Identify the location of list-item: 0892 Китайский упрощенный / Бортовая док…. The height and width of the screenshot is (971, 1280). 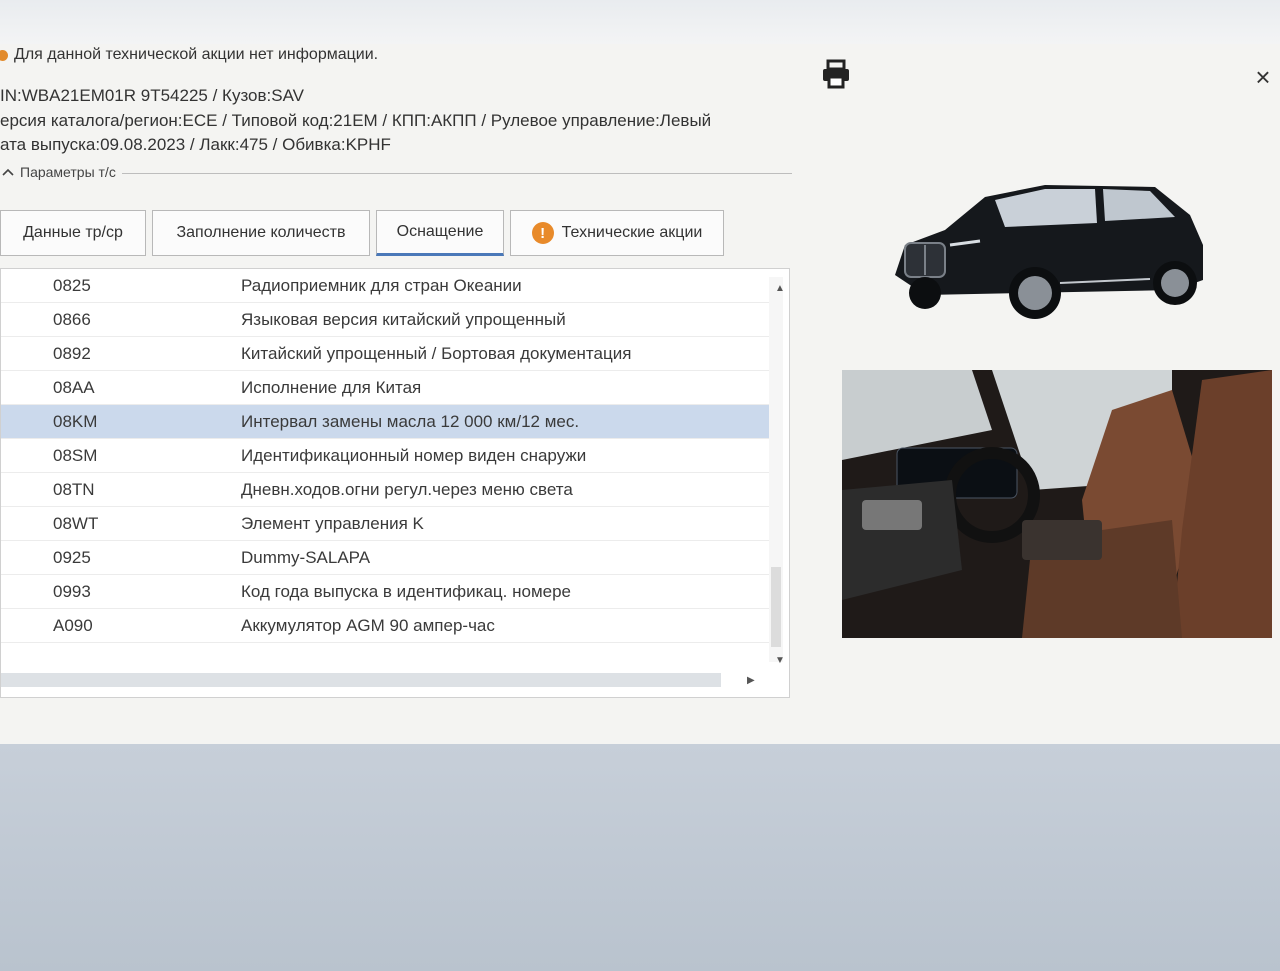
(385, 354).